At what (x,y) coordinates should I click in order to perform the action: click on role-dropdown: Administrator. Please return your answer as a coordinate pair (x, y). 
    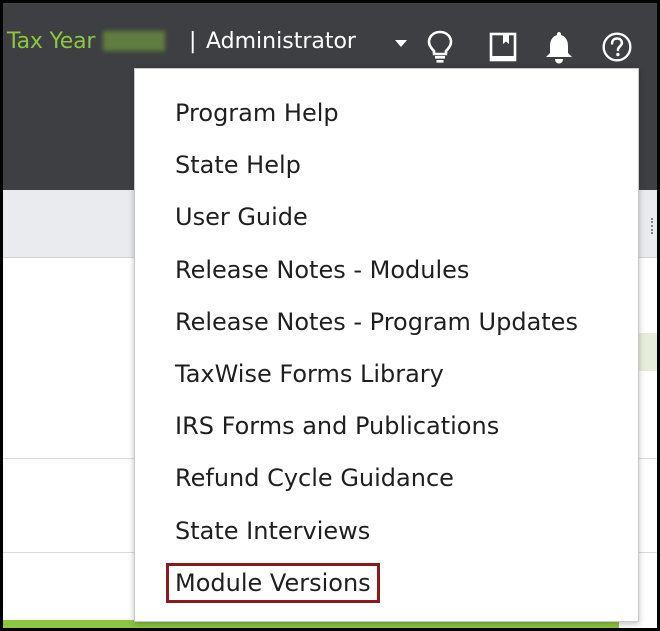
    Looking at the image, I should click on (281, 41).